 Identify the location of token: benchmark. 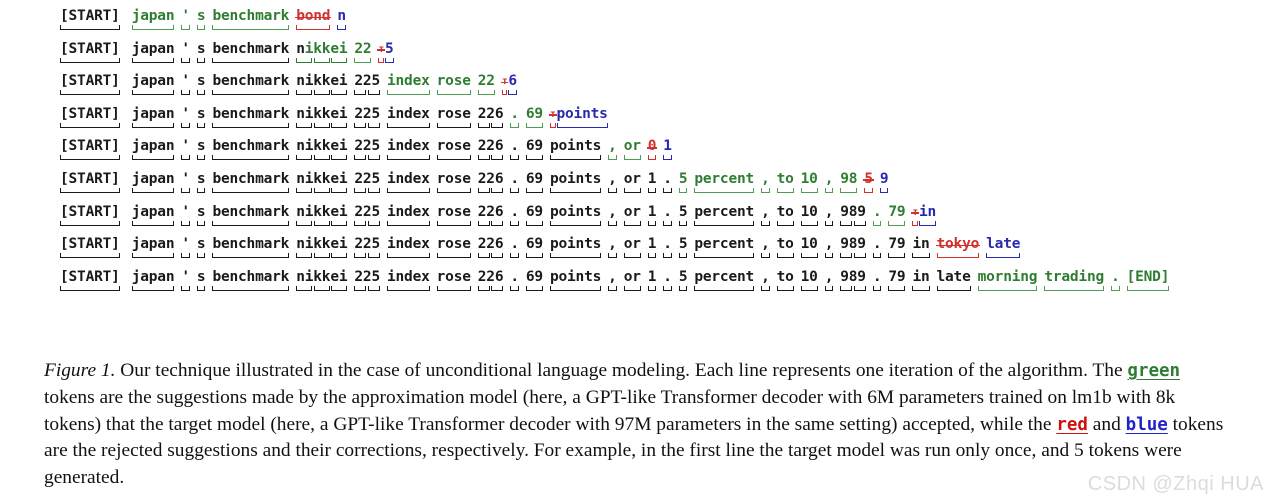
(250, 150).